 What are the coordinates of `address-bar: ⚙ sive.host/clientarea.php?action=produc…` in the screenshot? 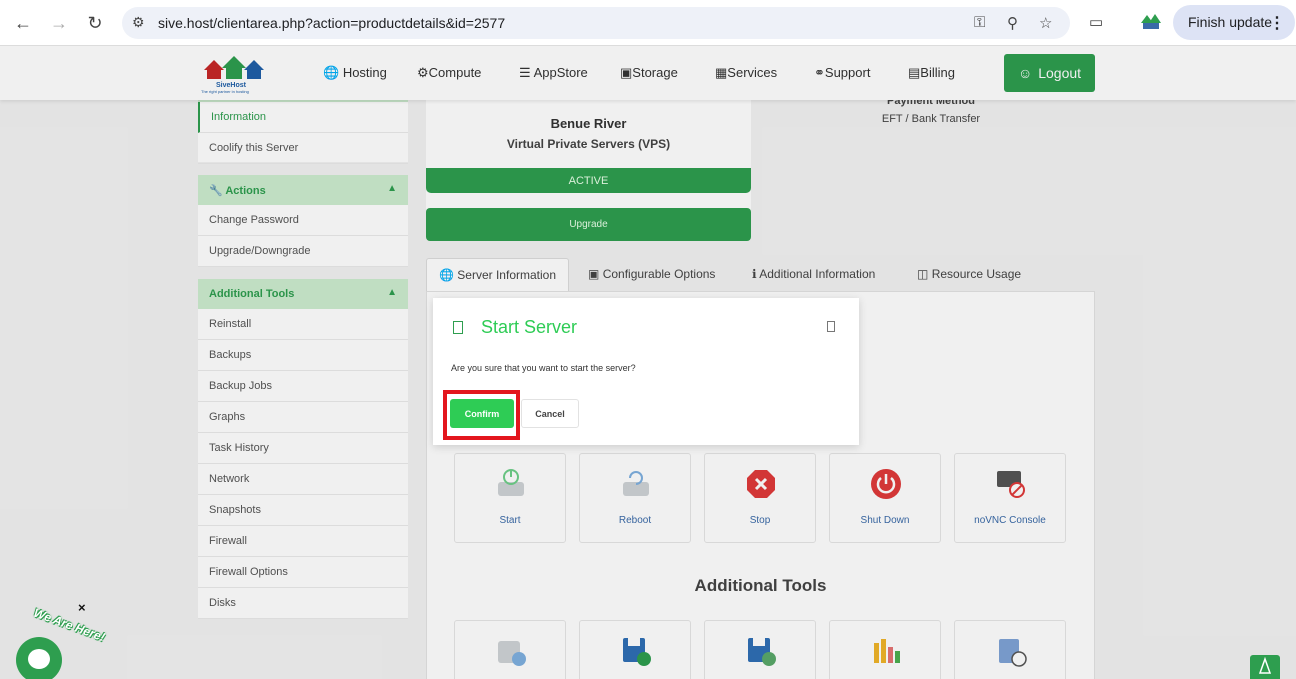 It's located at (596, 23).